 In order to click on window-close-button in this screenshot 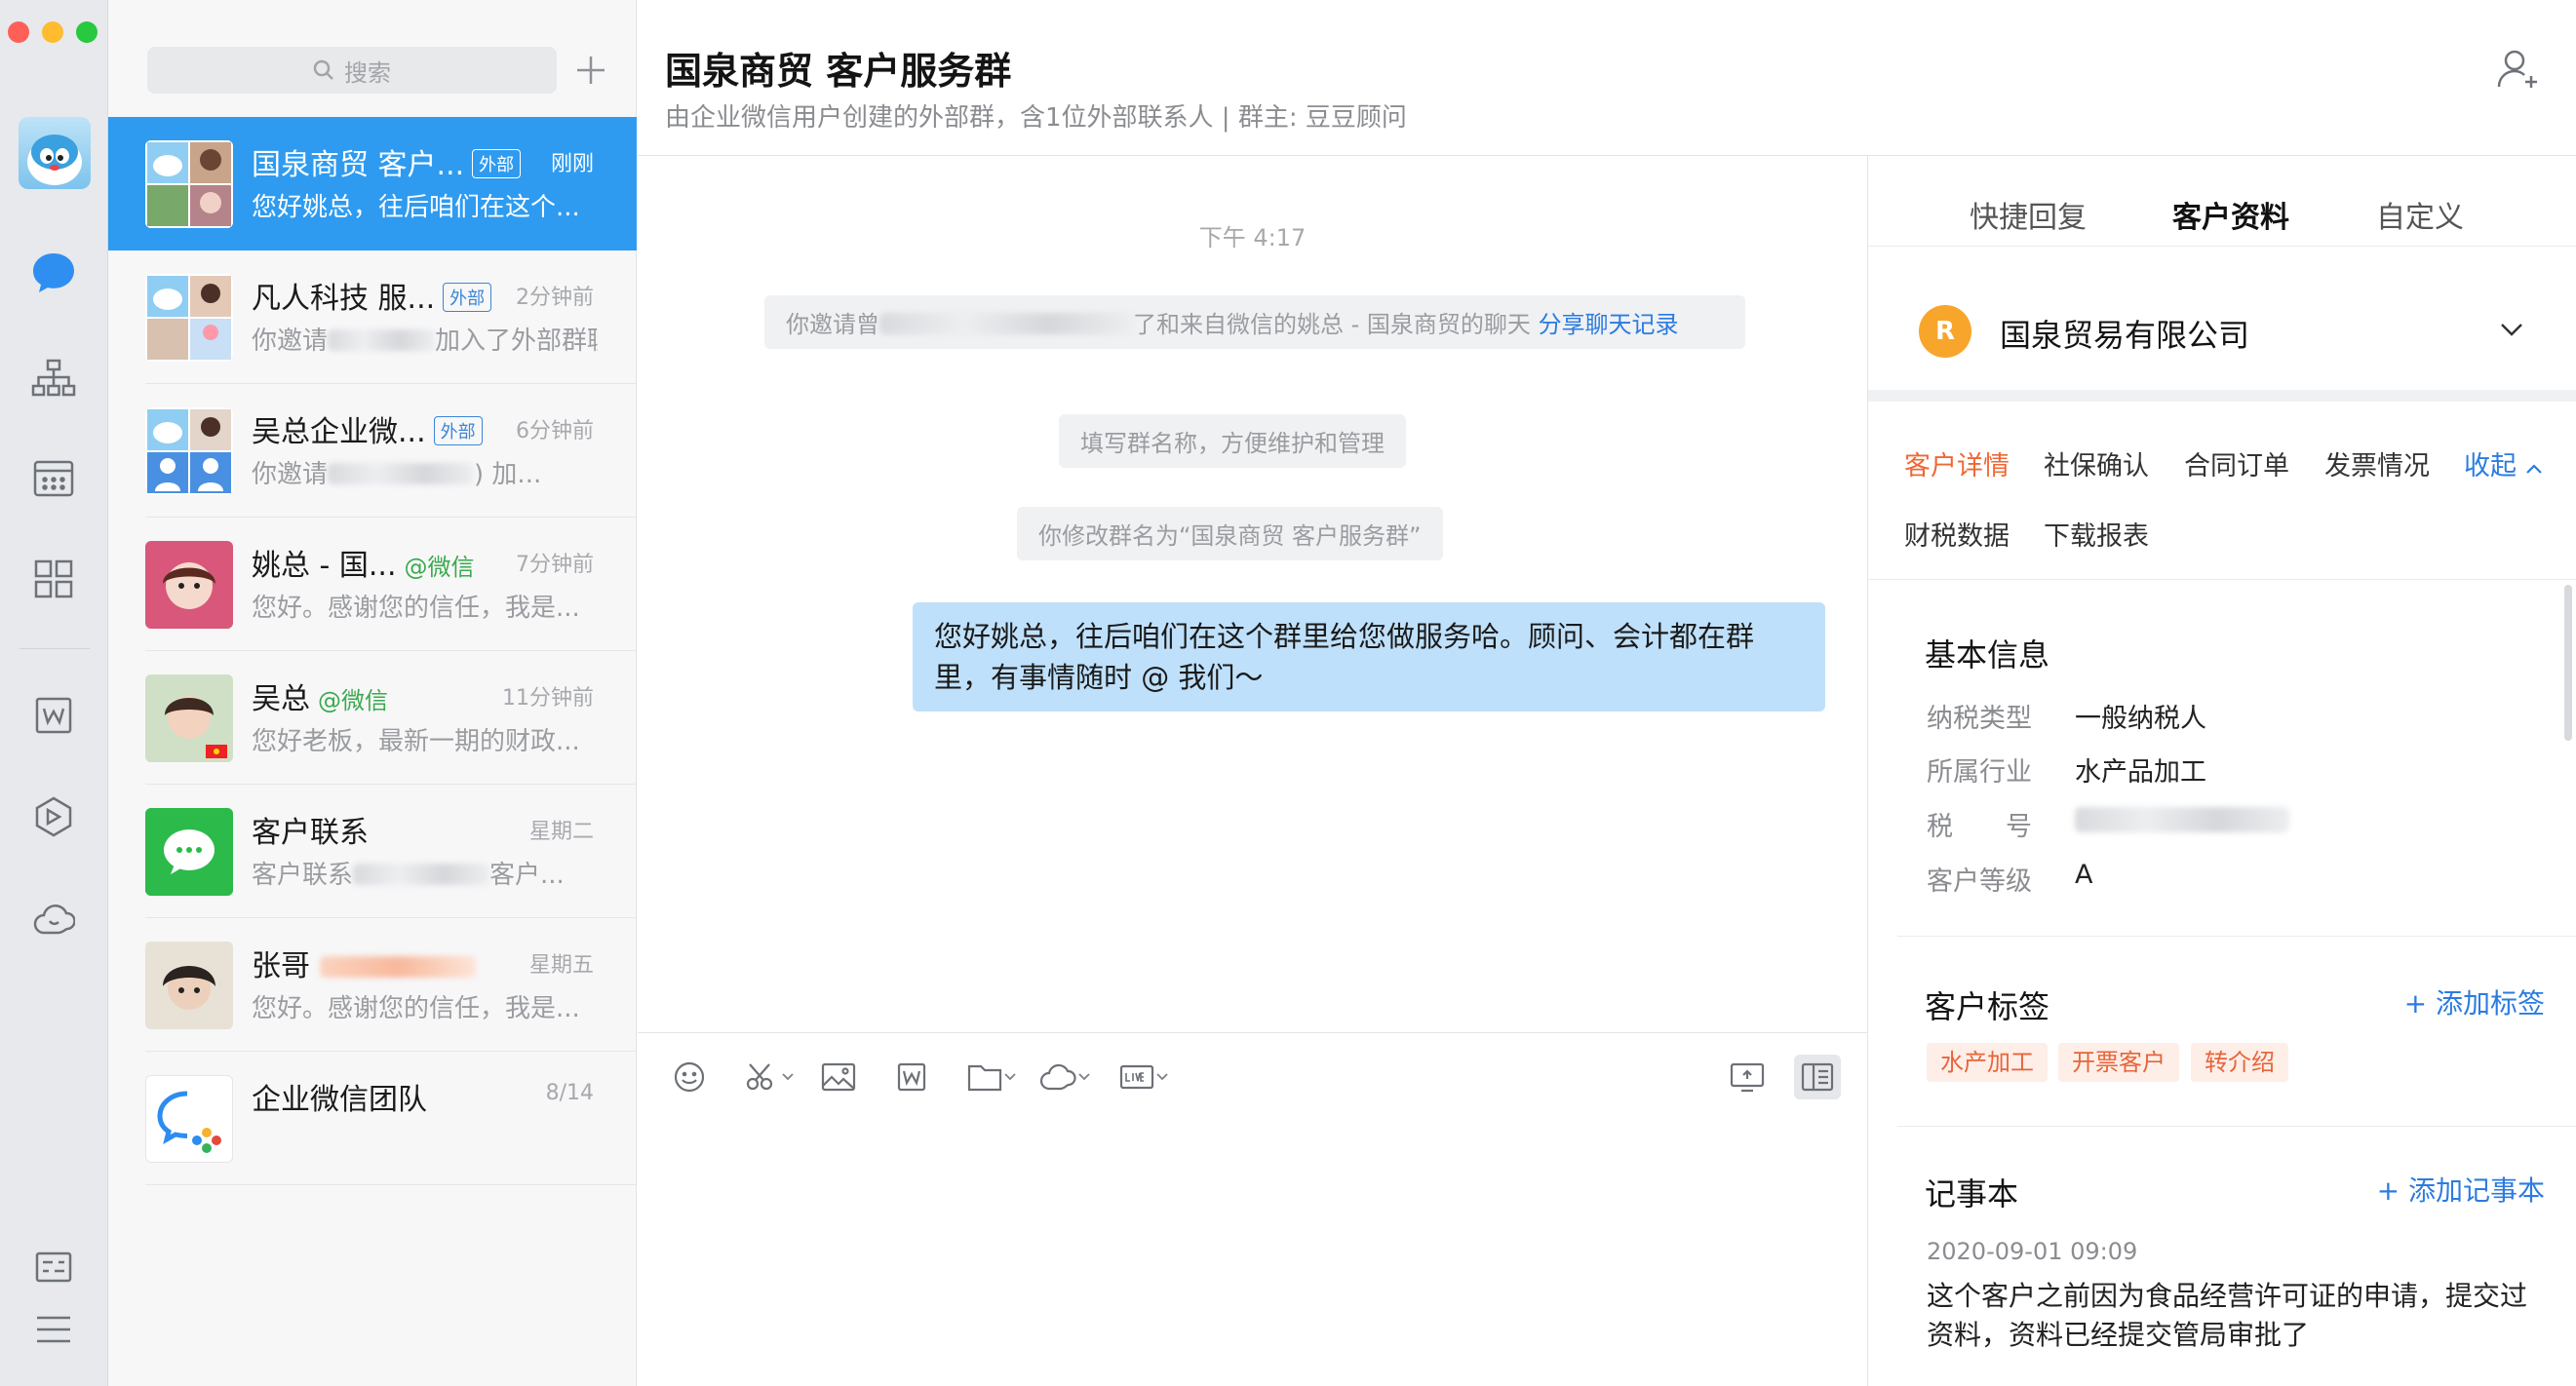, I will do `click(18, 32)`.